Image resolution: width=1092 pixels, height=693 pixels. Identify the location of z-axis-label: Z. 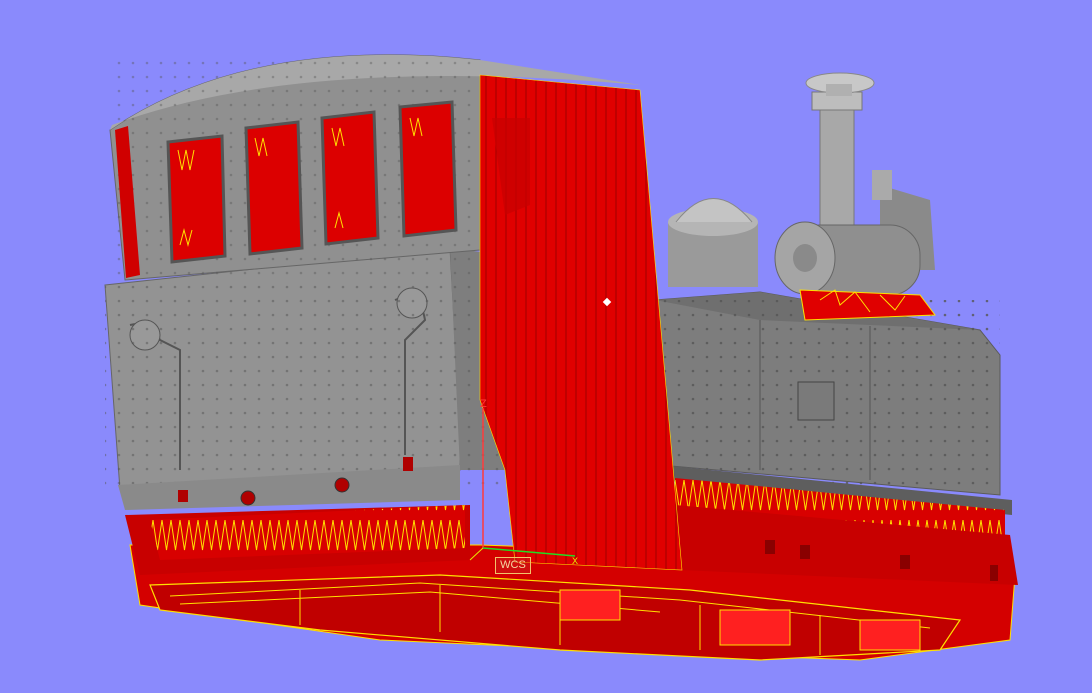
(483, 404).